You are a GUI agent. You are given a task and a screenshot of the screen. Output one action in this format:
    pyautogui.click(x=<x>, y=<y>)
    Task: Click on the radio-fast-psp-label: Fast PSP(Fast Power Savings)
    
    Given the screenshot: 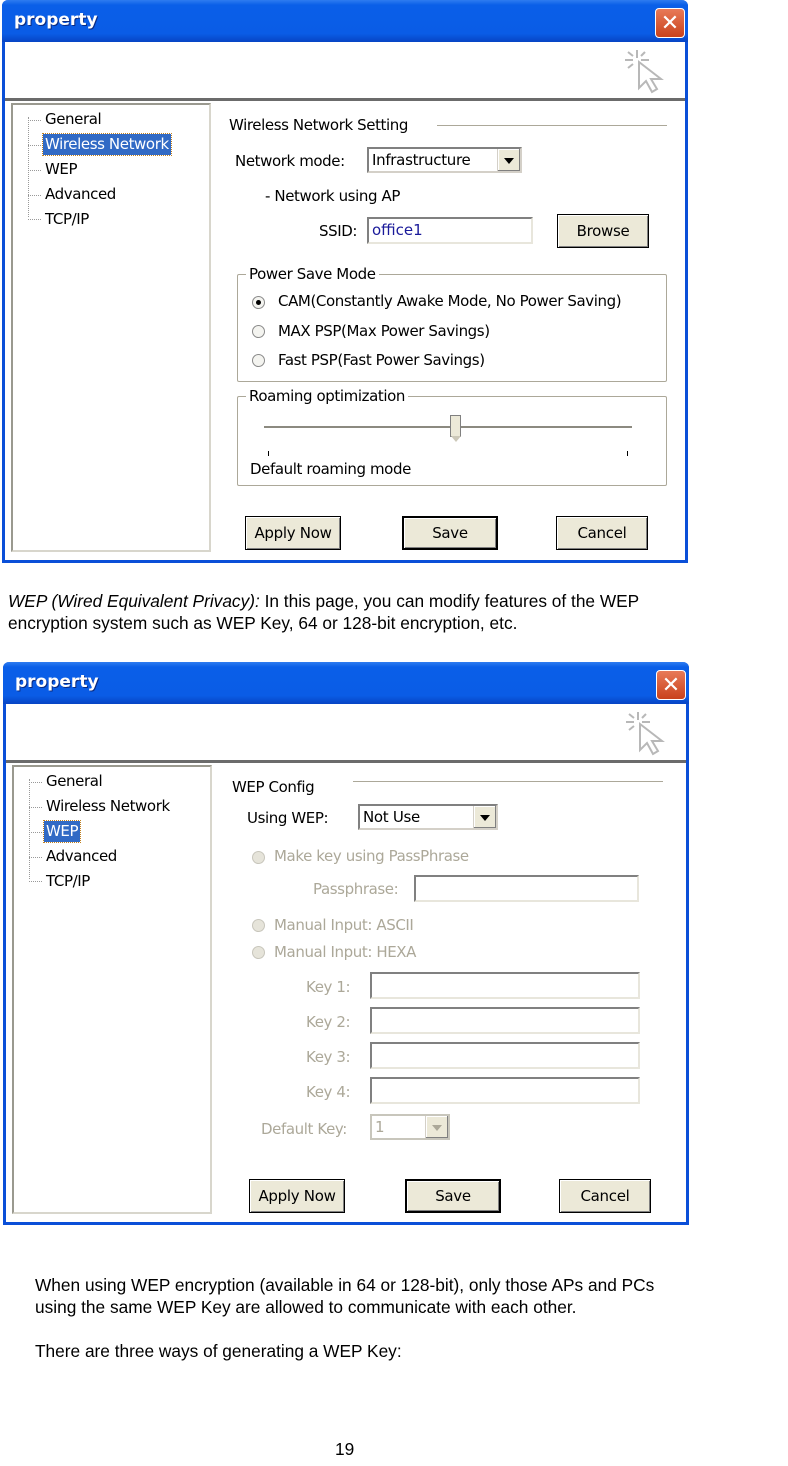 What is the action you would take?
    pyautogui.click(x=381, y=360)
    